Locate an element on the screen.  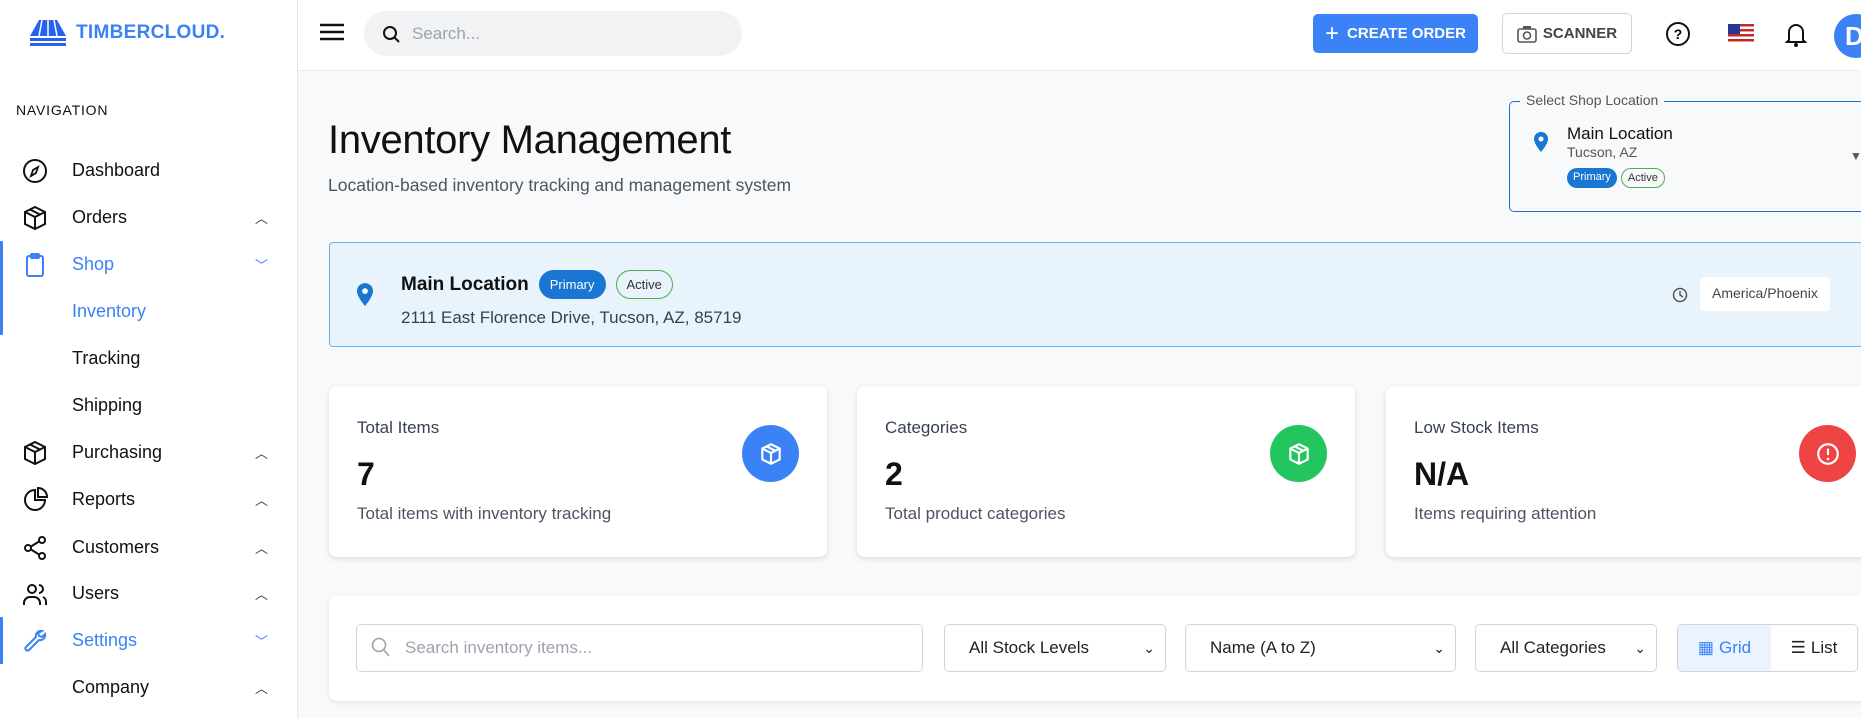
sidebar-item-settings: Settings ﹀ is located at coordinates (149, 640).